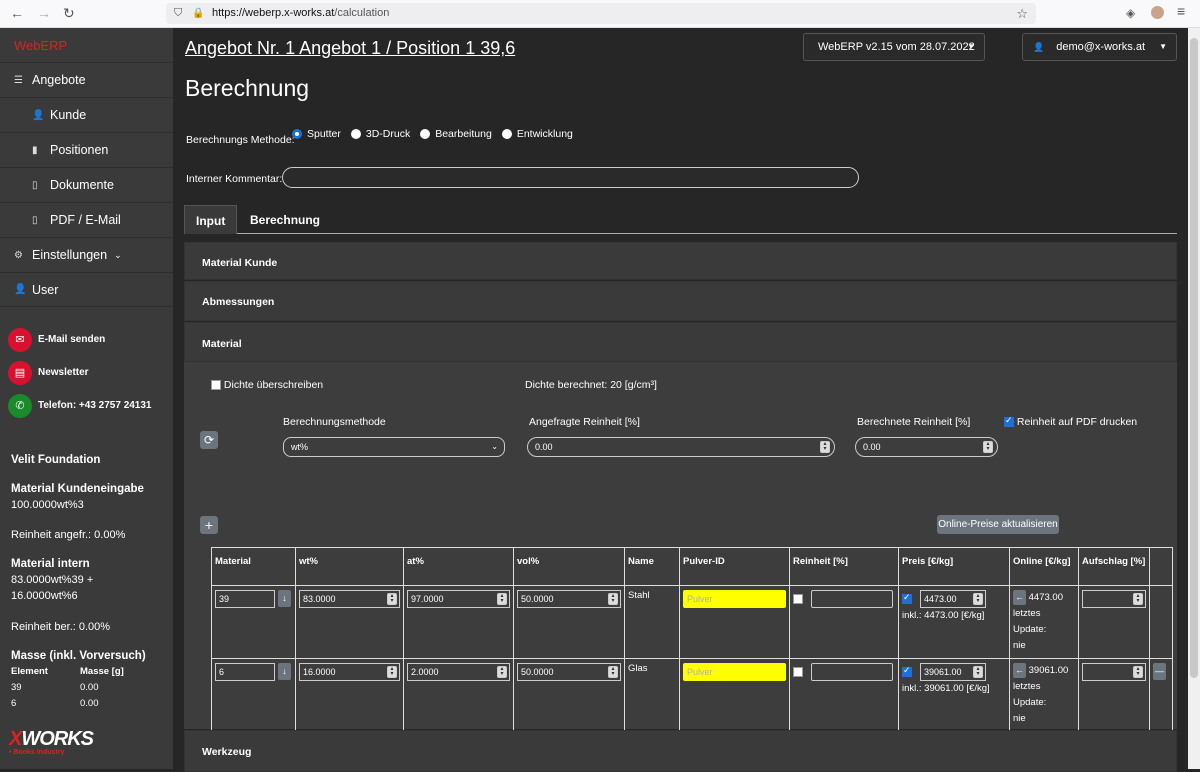 The width and height of the screenshot is (1200, 772). Describe the element at coordinates (456, 134) in the screenshot. I see `radio-bearbeitung: Bearbeitung` at that location.